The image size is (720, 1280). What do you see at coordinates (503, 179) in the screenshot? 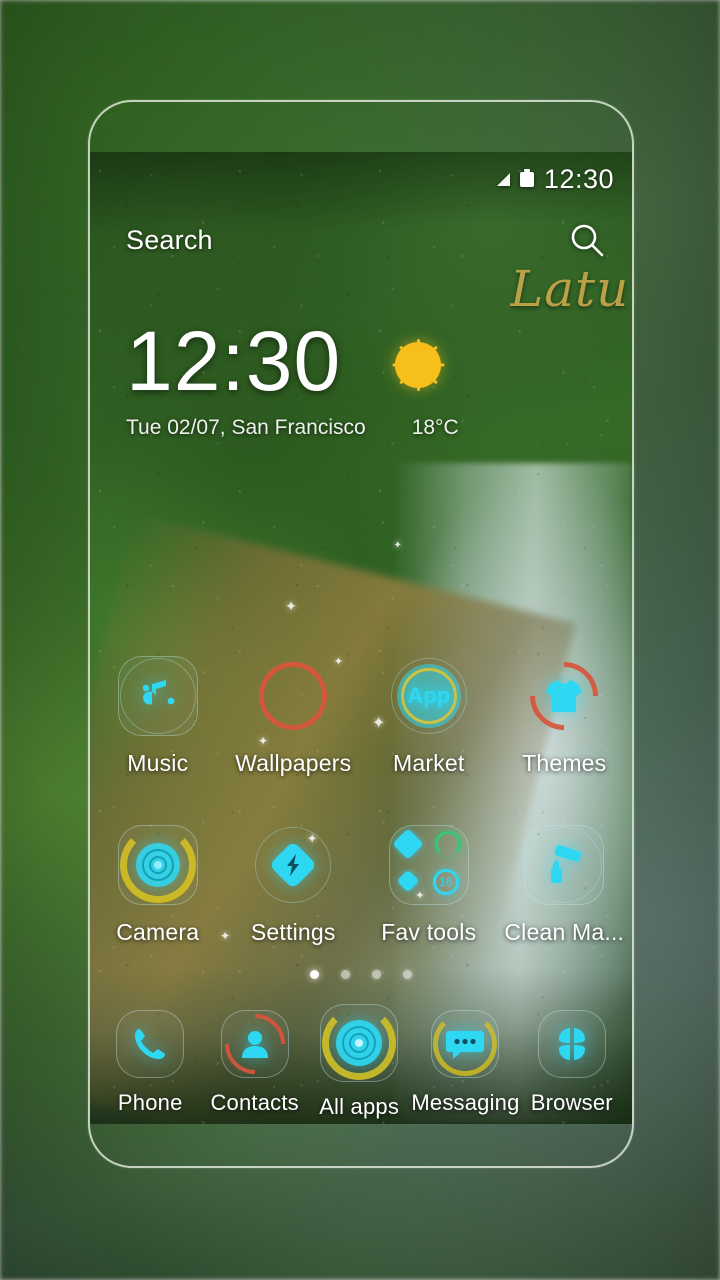
I see `signal-triangle-icon` at bounding box center [503, 179].